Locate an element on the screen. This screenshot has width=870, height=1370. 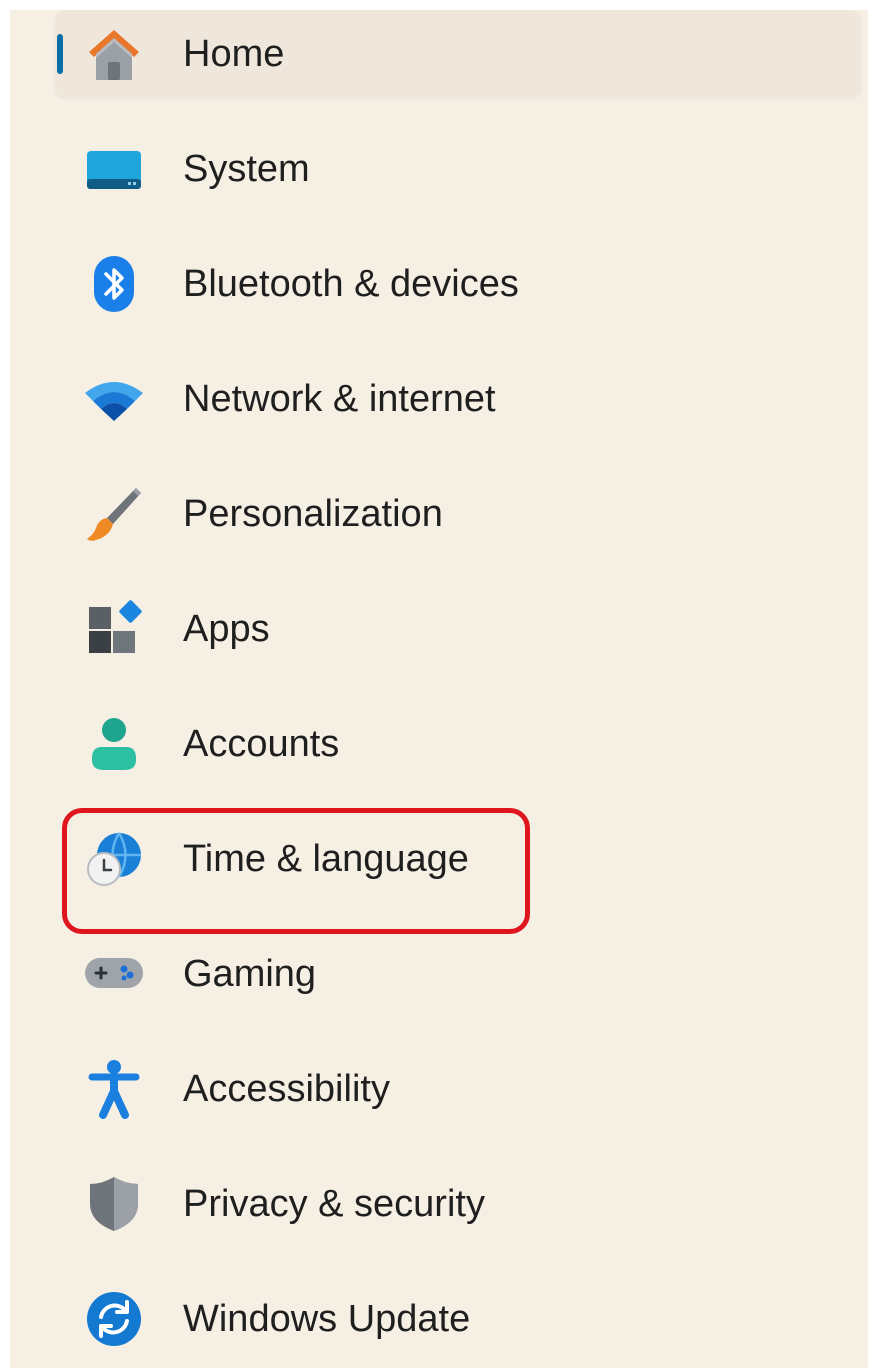
nav-item-label: Privacy & security is located at coordinates (334, 1204).